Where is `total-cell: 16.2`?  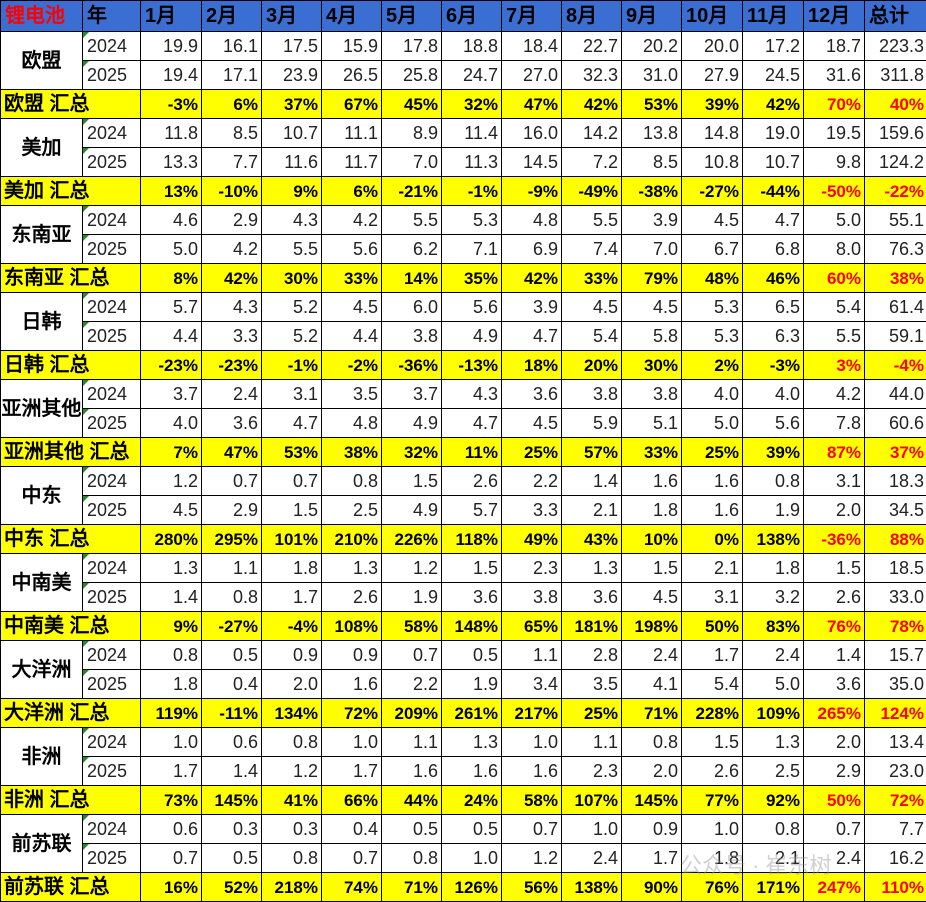 total-cell: 16.2 is located at coordinates (895, 858).